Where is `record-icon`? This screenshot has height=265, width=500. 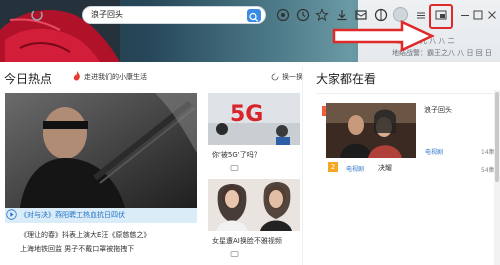 record-icon is located at coordinates (283, 15).